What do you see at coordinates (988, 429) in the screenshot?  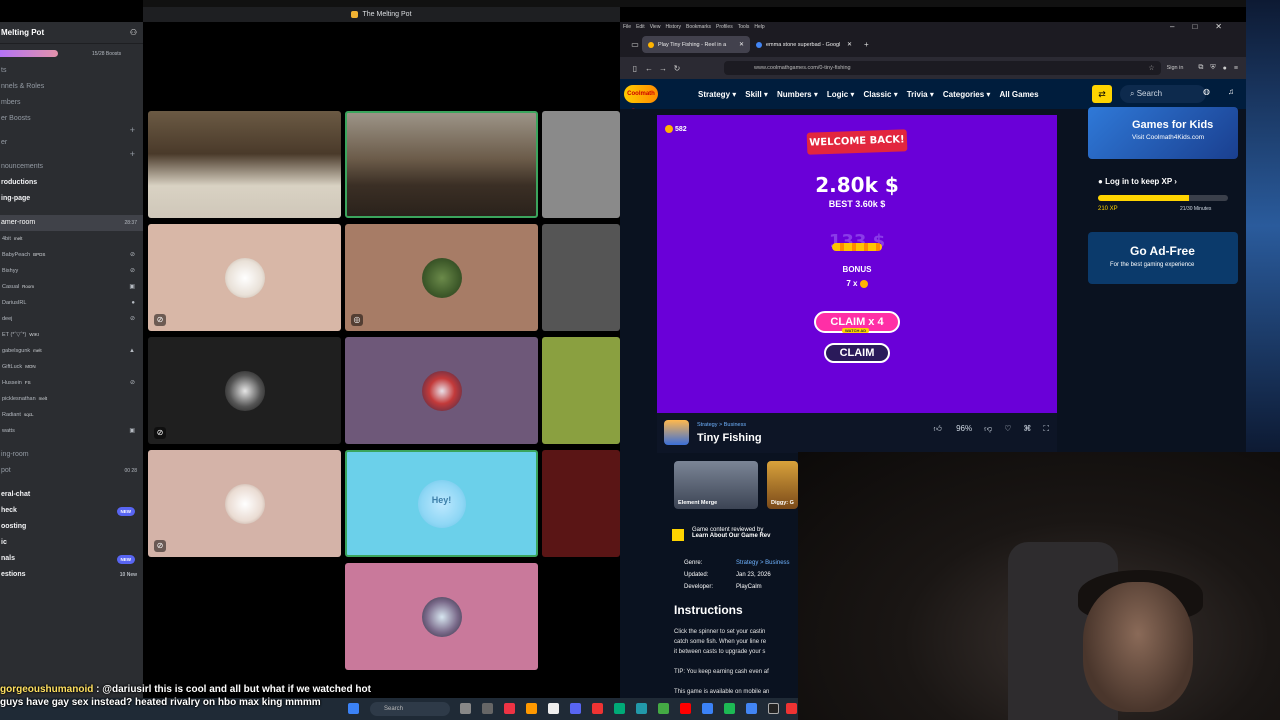 I see `dislike-icon: 👎︎` at bounding box center [988, 429].